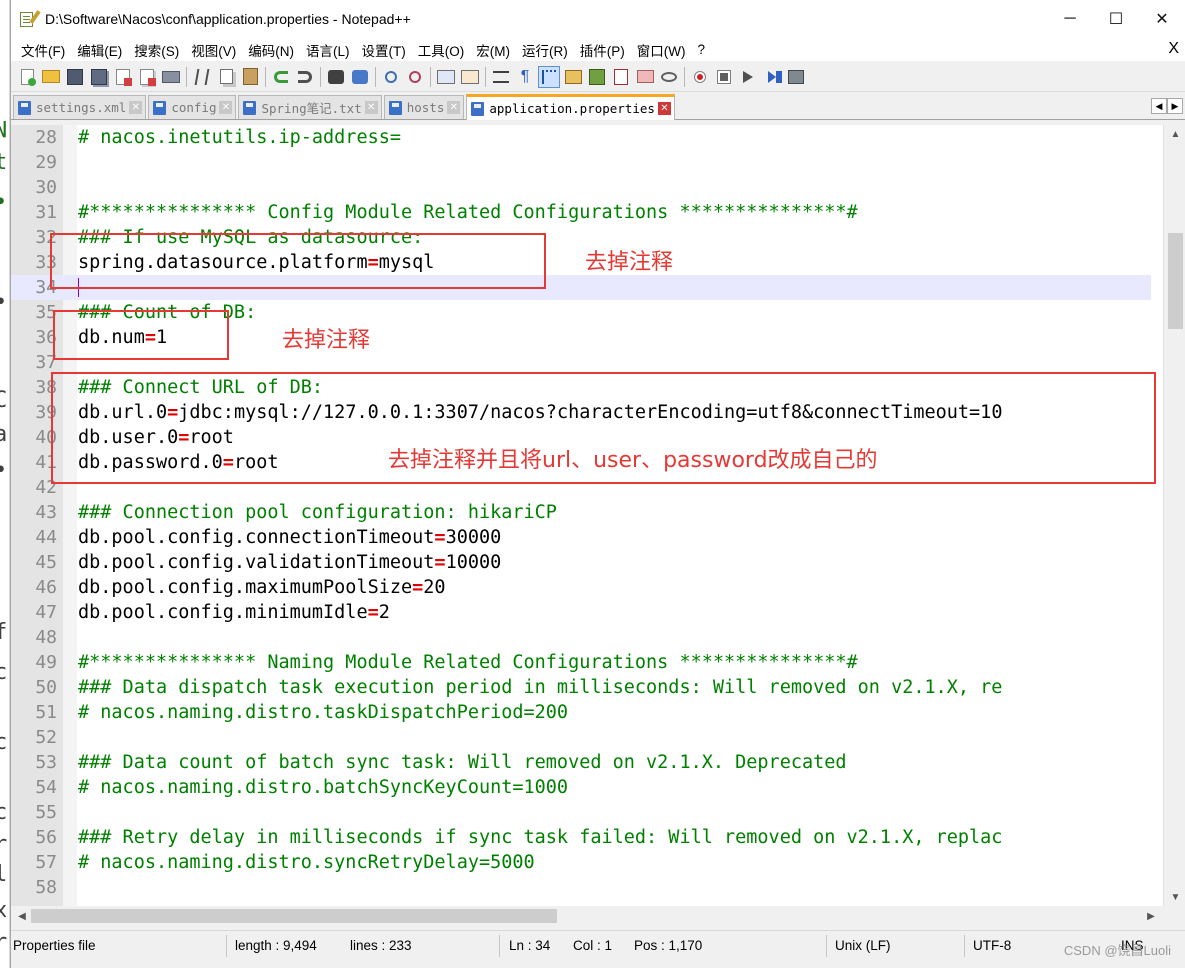  Describe the element at coordinates (700, 77) in the screenshot. I see `record-macro-icon` at that location.